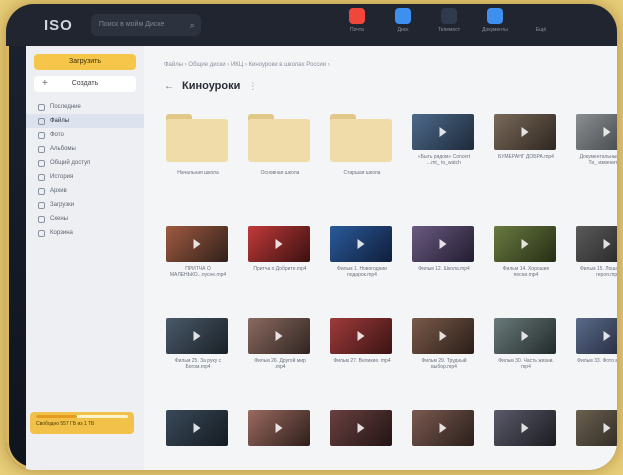  I want to click on file-name: Фильм 15. Лошадка для героя.mp4, so click(598, 272).